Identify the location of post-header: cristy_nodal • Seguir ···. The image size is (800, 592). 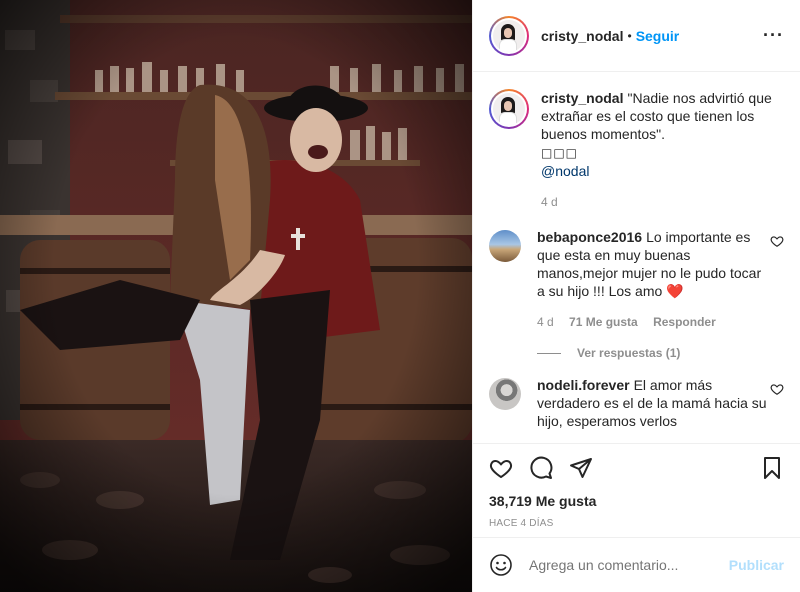
(636, 36).